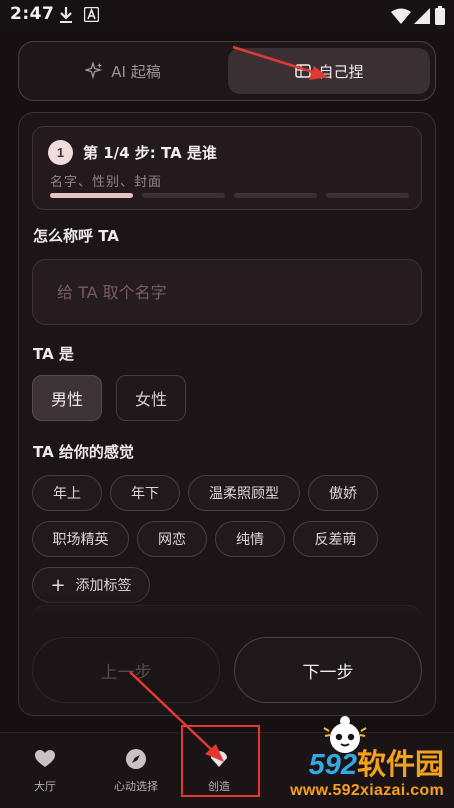 The image size is (454, 808). Describe the element at coordinates (401, 16) in the screenshot. I see `wifi-icon` at that location.